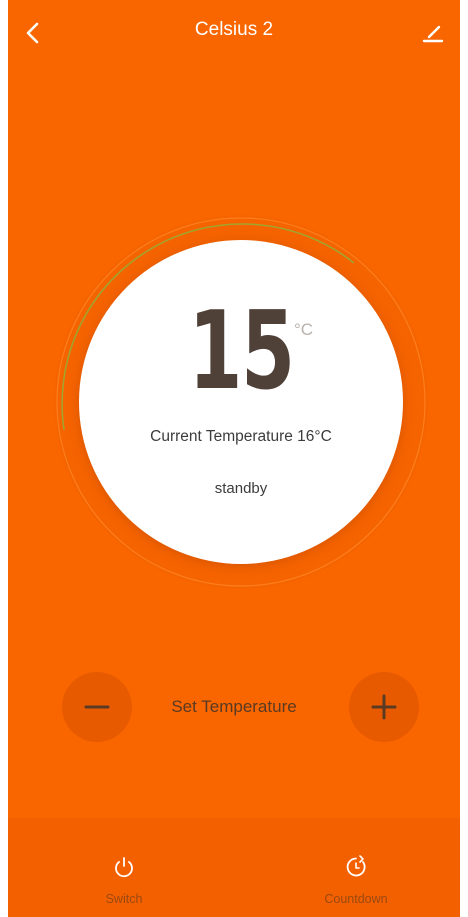 The image size is (468, 917). What do you see at coordinates (241, 436) in the screenshot?
I see `current-temperature: Current Temperature 16°C` at bounding box center [241, 436].